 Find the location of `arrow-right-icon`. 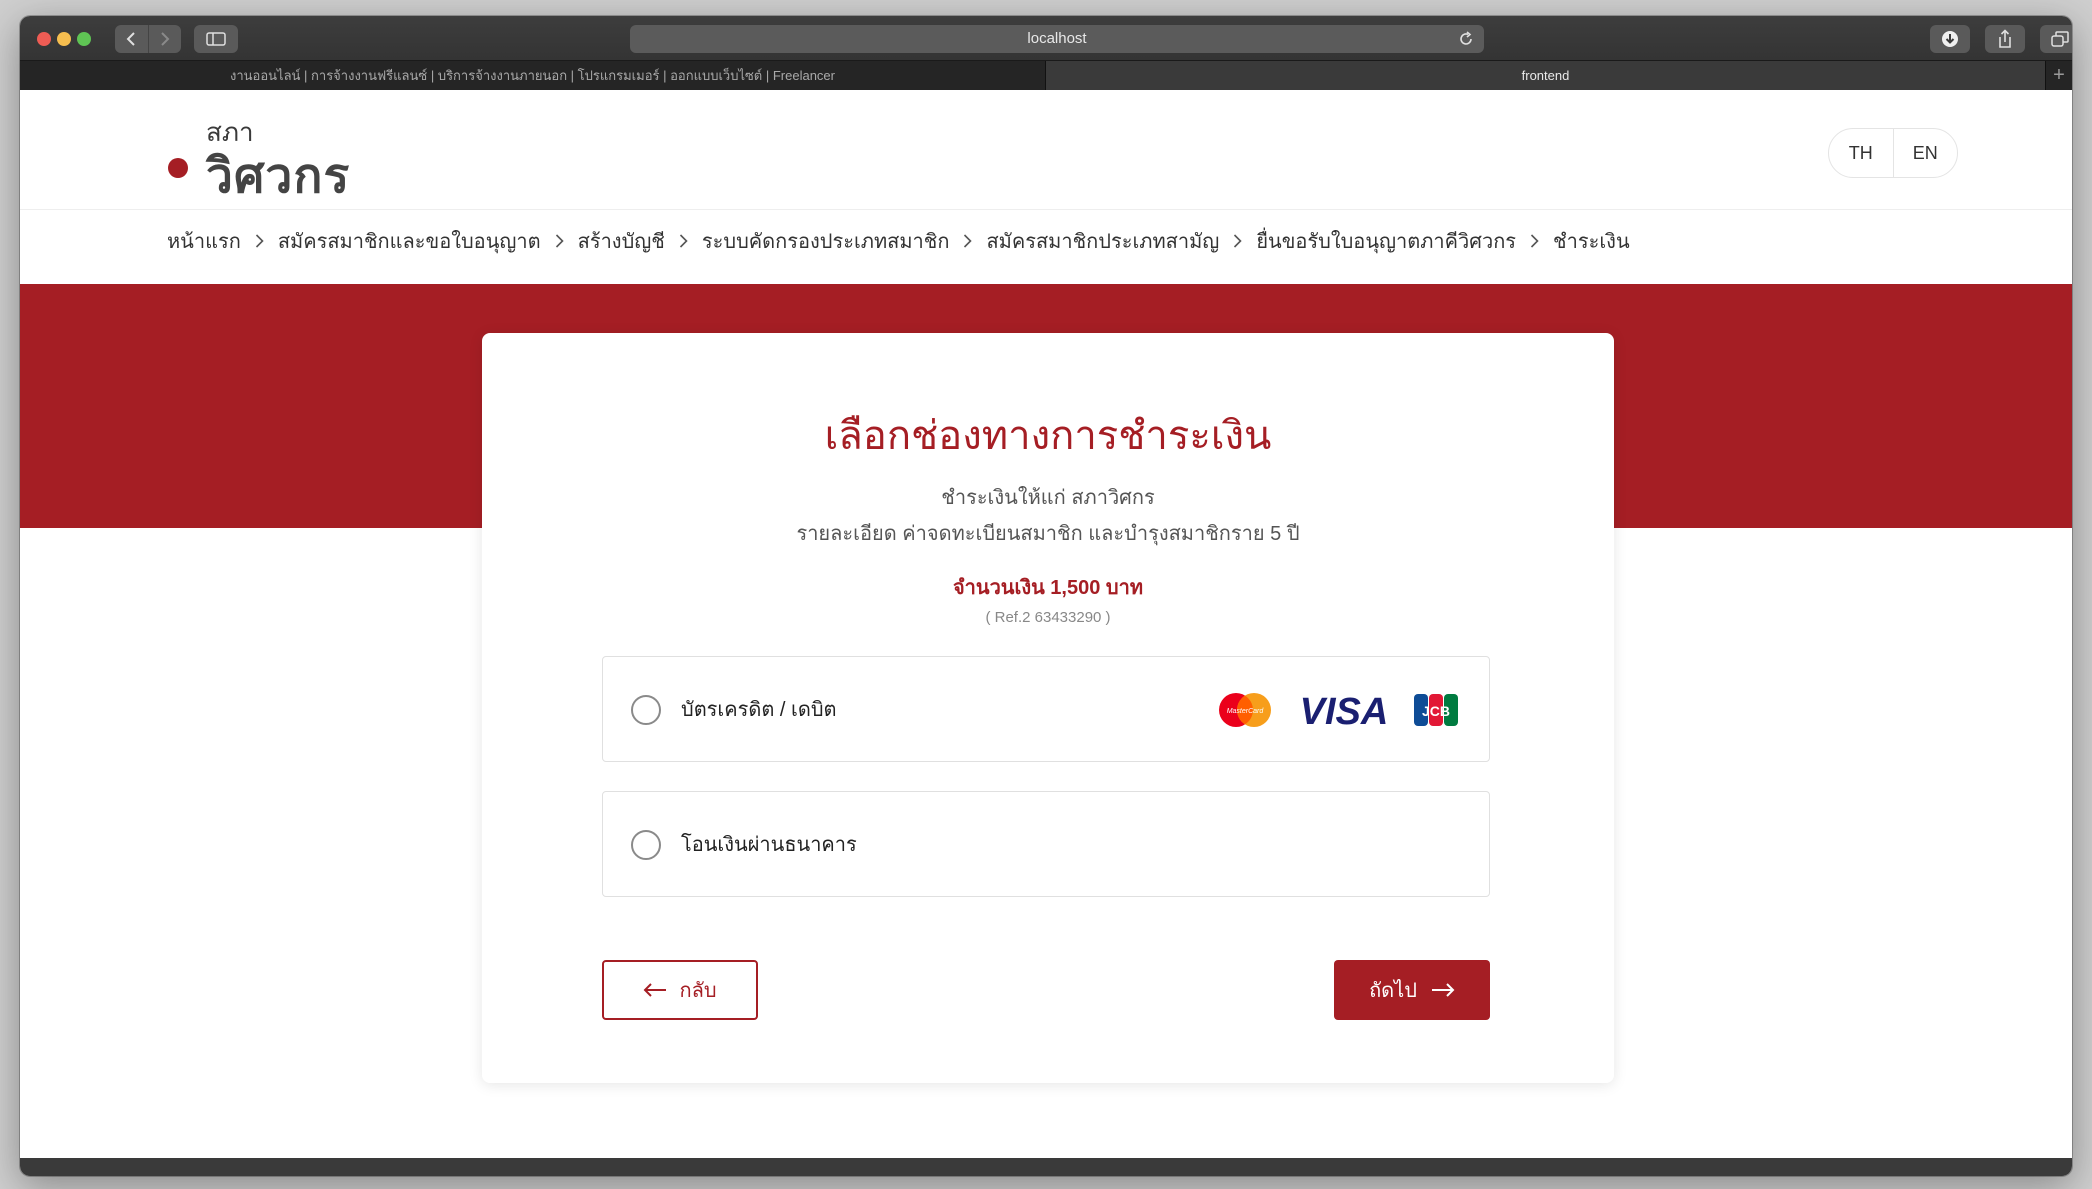

arrow-right-icon is located at coordinates (1443, 990).